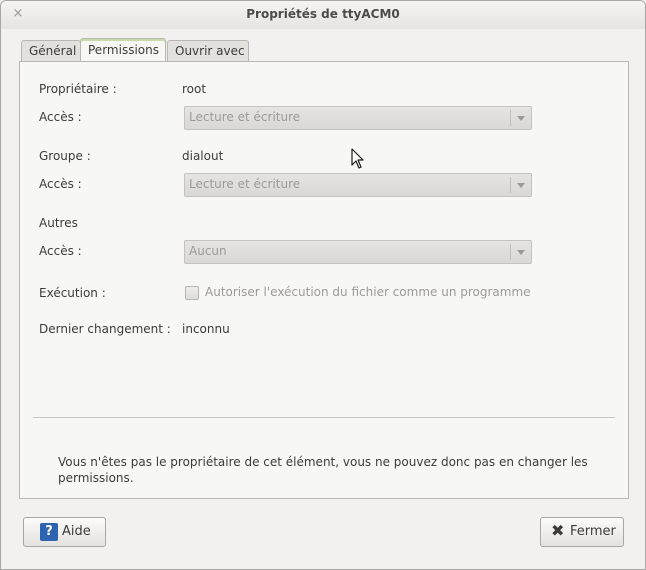  What do you see at coordinates (76, 531) in the screenshot?
I see `help-button-label: Aide` at bounding box center [76, 531].